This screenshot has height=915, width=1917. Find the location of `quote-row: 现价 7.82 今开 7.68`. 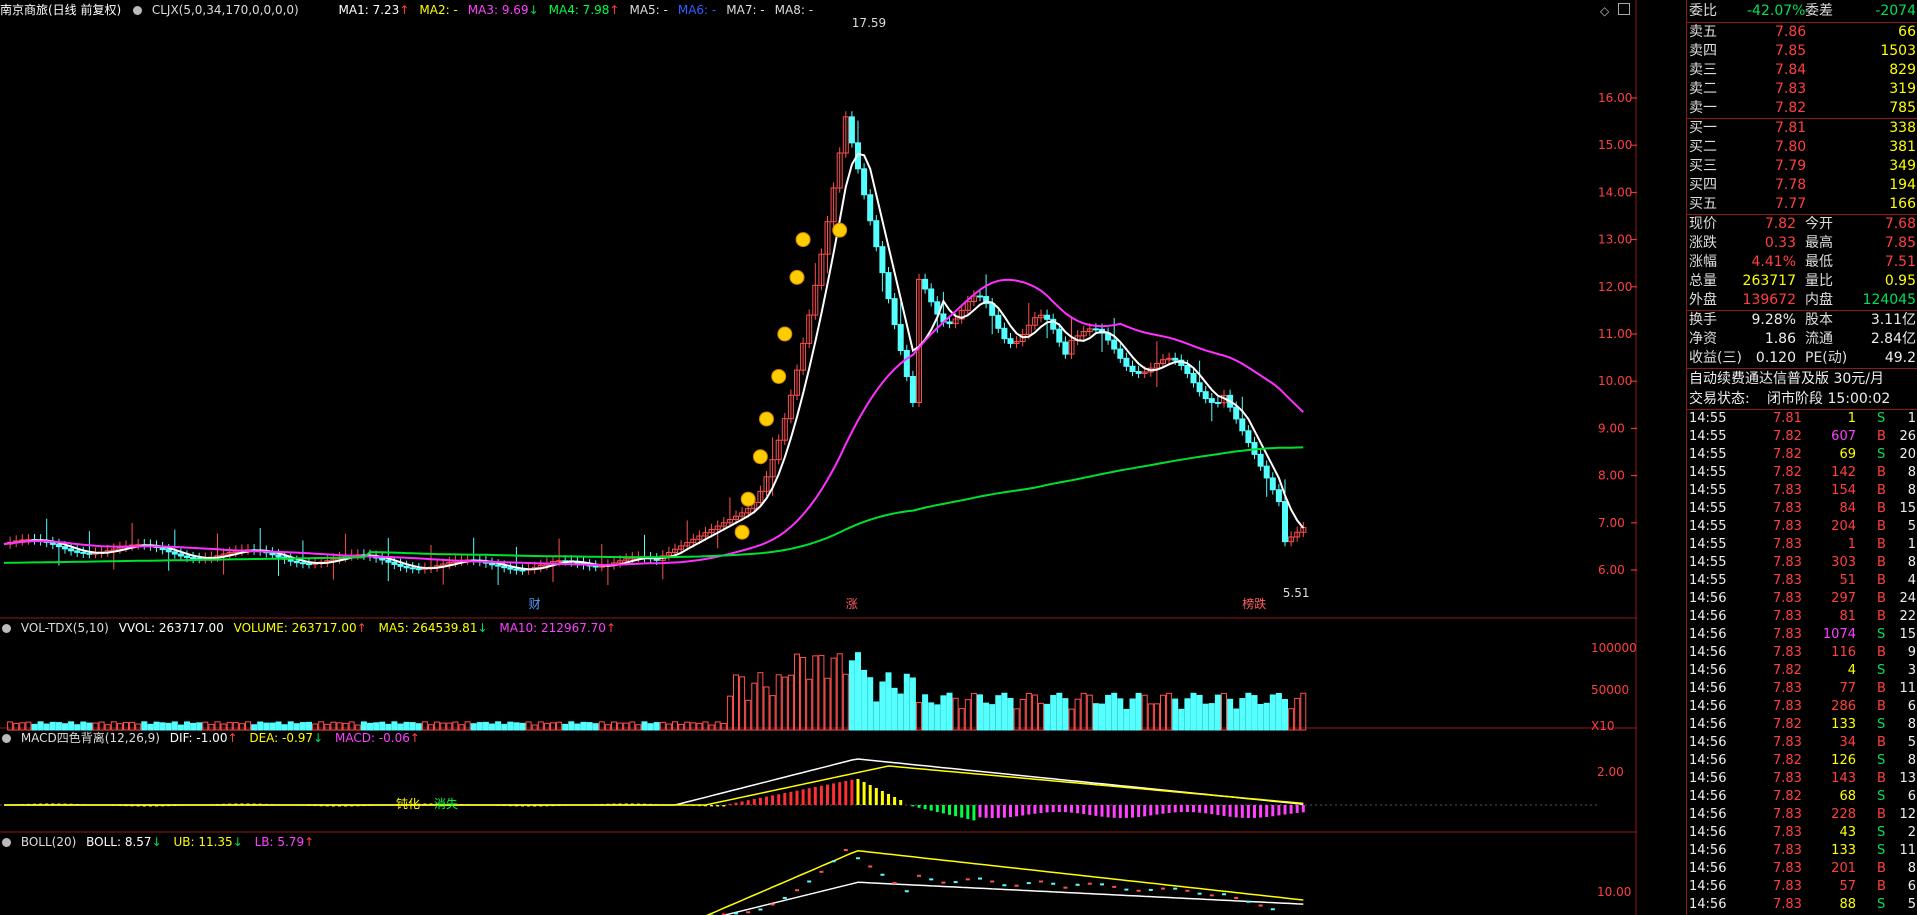

quote-row: 现价 7.82 今开 7.68 is located at coordinates (1802, 224).